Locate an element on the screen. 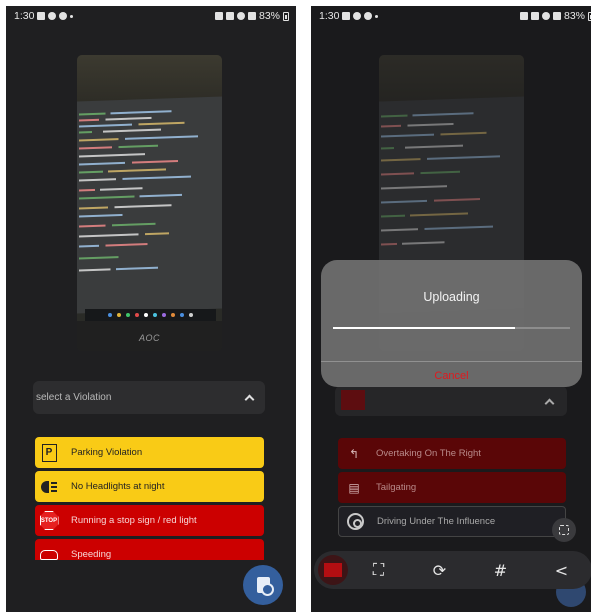 The height and width of the screenshot is (615, 591). upload-dialog: Uploading Cancel is located at coordinates (451, 323).